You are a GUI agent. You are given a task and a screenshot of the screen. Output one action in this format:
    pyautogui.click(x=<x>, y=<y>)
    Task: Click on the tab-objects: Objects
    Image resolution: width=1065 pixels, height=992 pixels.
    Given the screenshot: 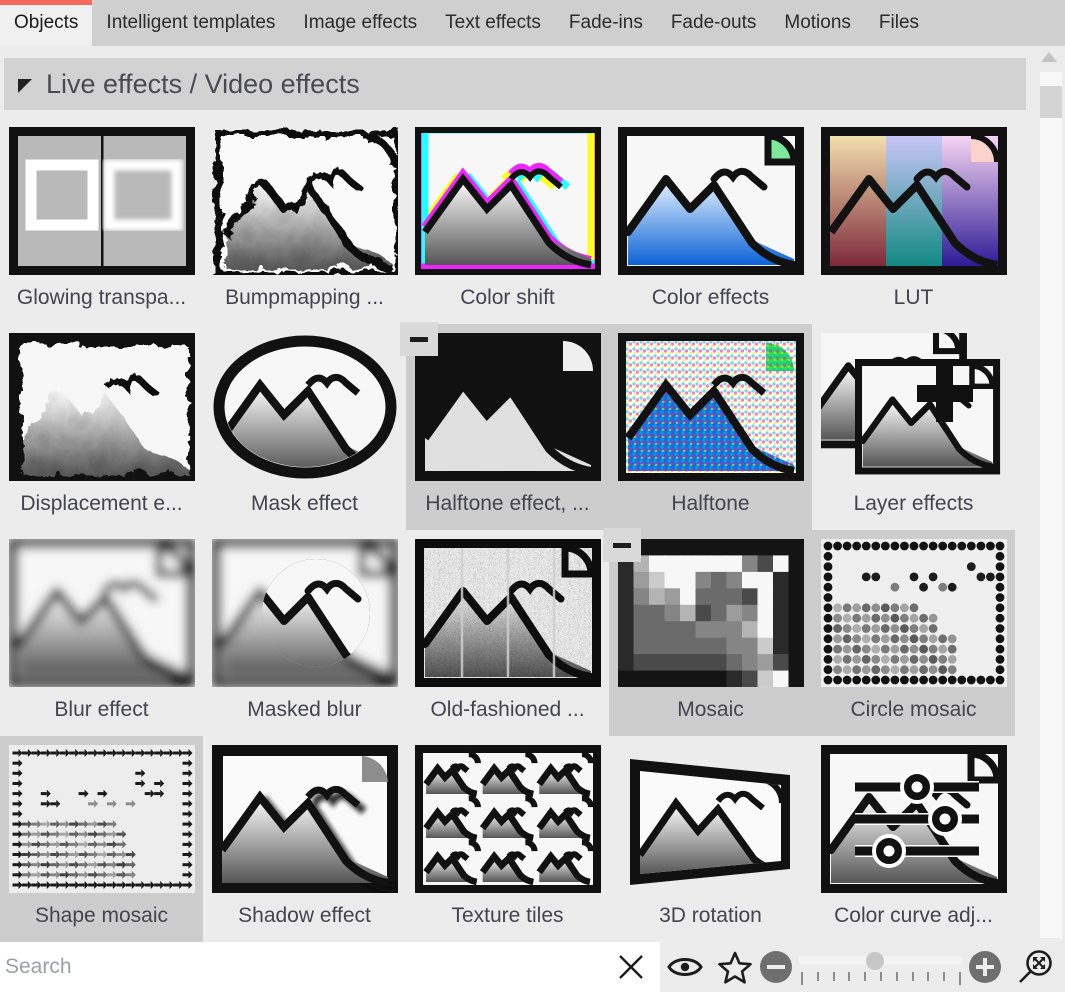 What is the action you would take?
    pyautogui.click(x=46, y=23)
    